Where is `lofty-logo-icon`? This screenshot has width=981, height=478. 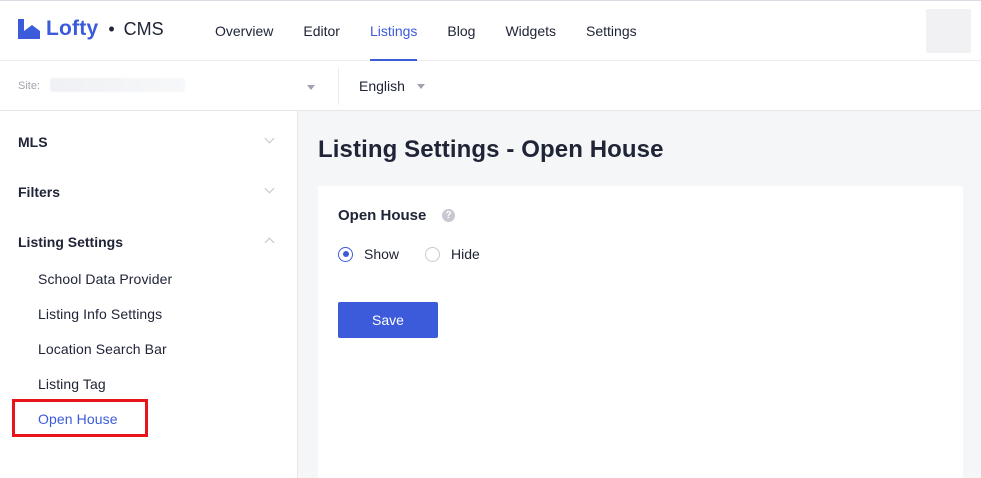 lofty-logo-icon is located at coordinates (29, 29).